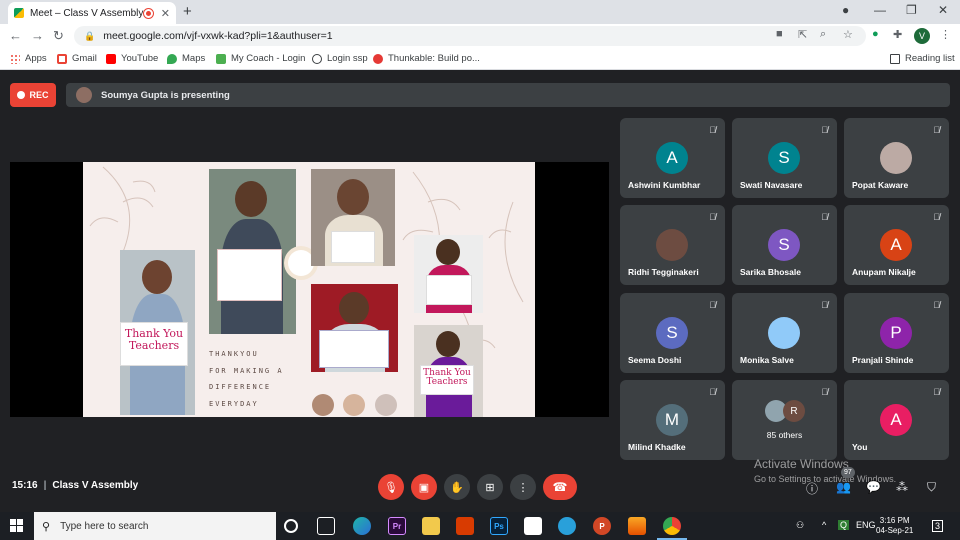  Describe the element at coordinates (17, 526) in the screenshot. I see `windows-start-icon` at that location.